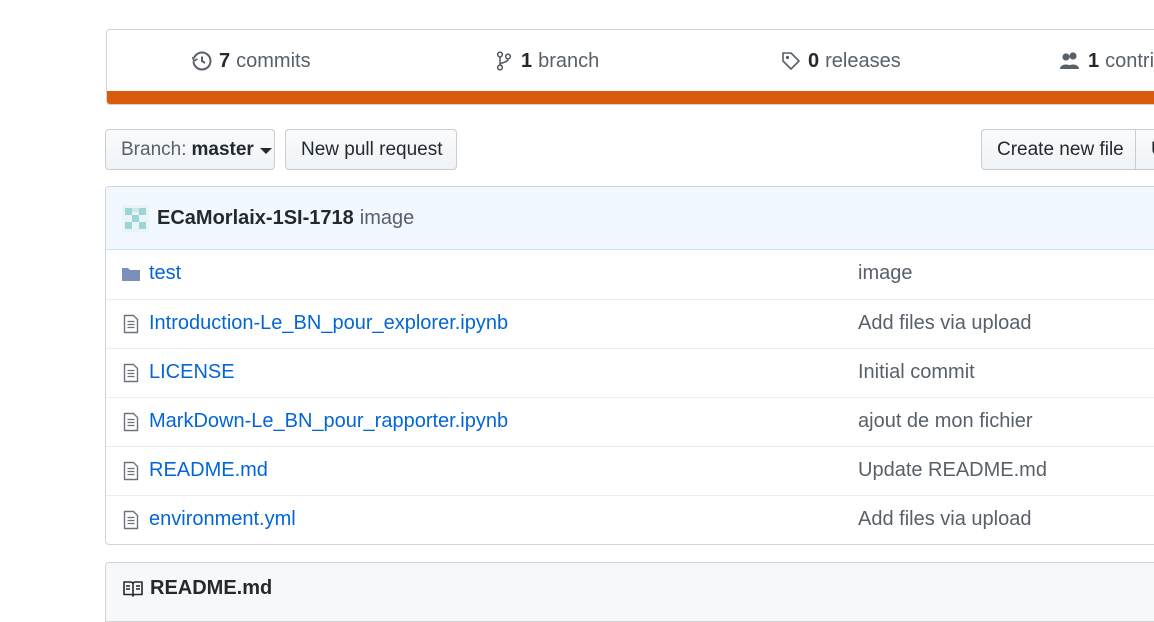 The image size is (1154, 622). Describe the element at coordinates (1070, 61) in the screenshot. I see `people-icon` at that location.